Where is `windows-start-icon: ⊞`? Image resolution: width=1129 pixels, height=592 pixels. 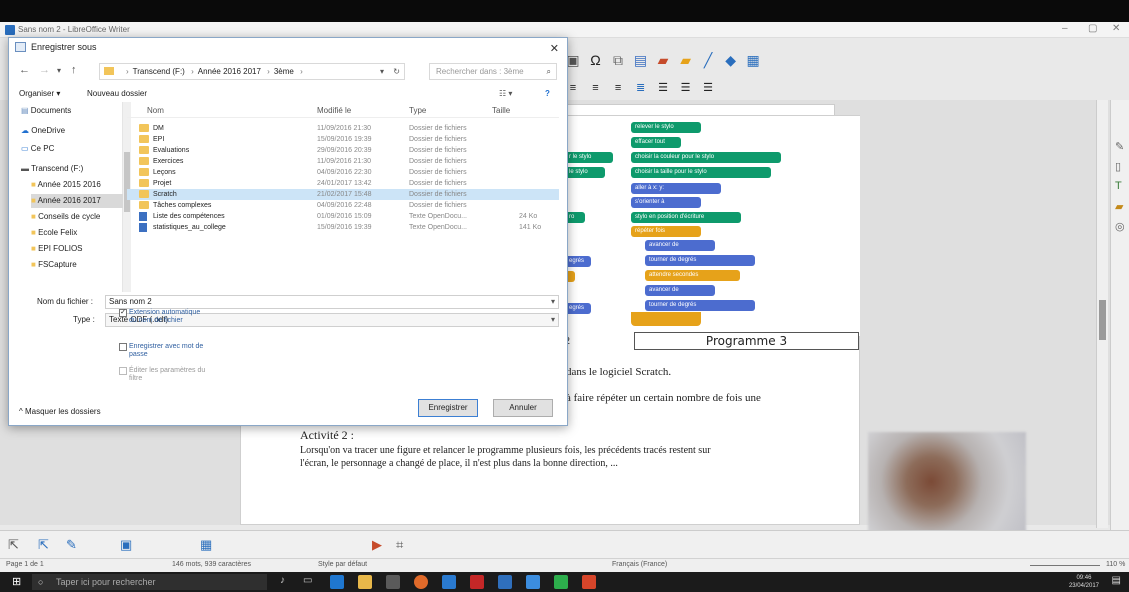
windows-start-icon: ⊞ is located at coordinates (16, 581).